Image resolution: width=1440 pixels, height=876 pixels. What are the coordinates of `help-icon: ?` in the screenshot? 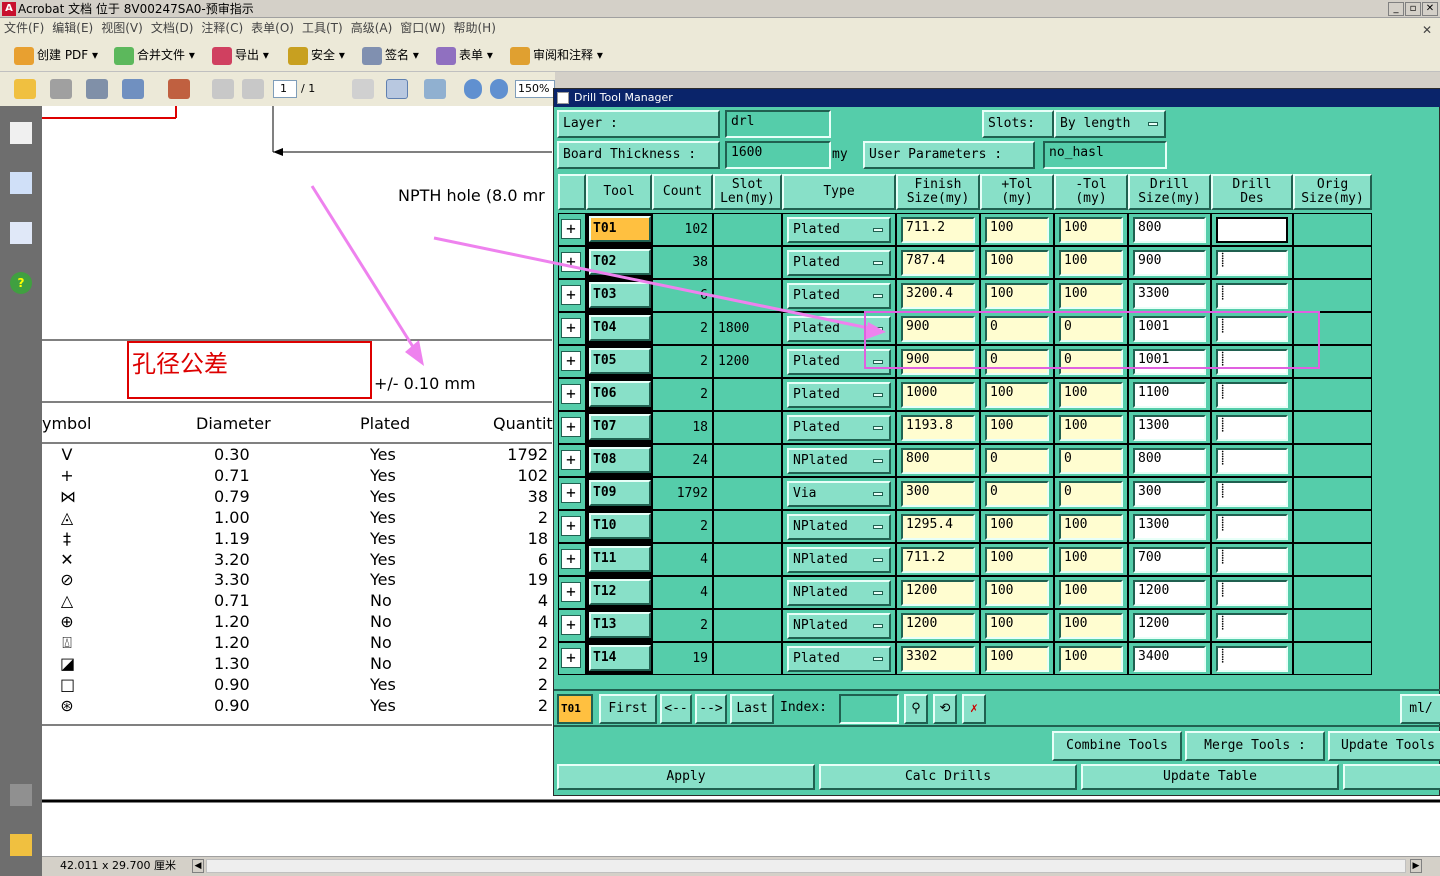 It's located at (21, 283).